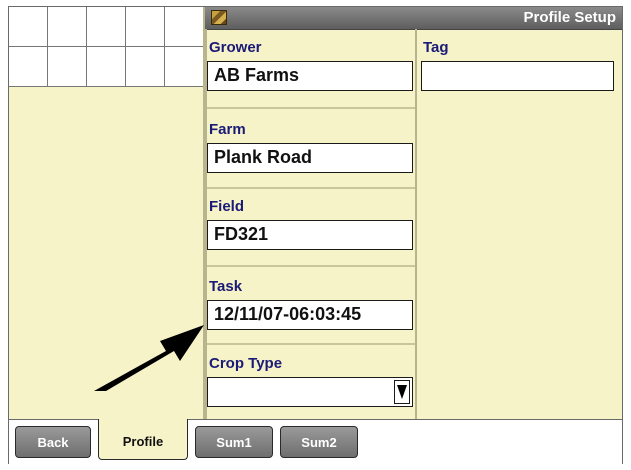 Image resolution: width=631 pixels, height=470 pixels. What do you see at coordinates (227, 129) in the screenshot?
I see `farm-label: Farm` at bounding box center [227, 129].